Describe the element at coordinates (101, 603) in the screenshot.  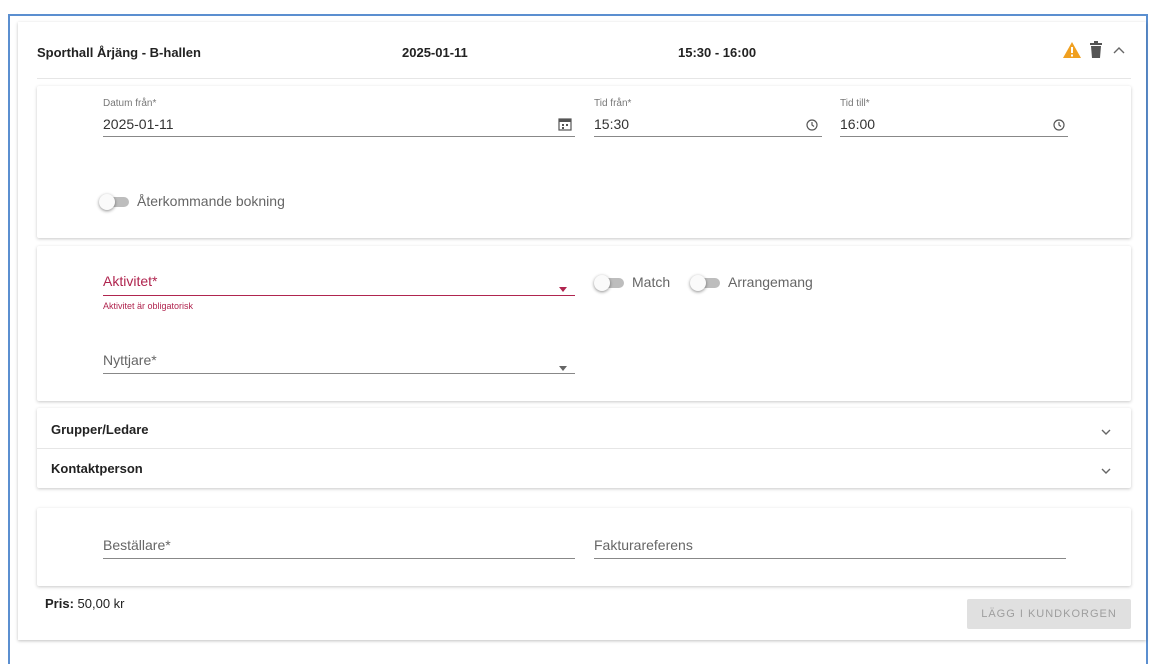
I see `price-value: 50,00 kr` at that location.